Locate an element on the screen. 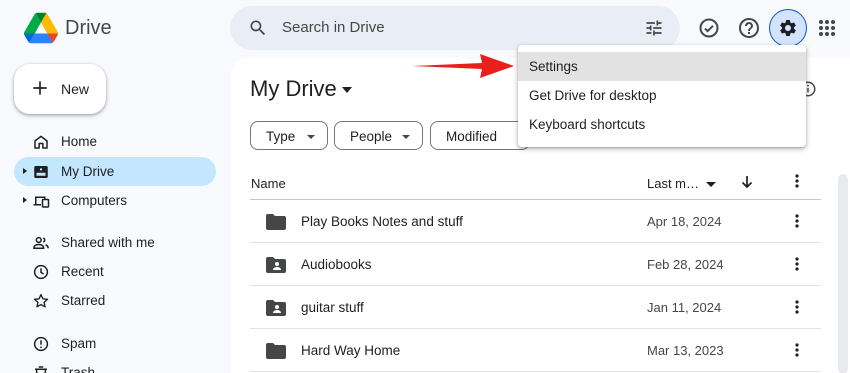  app-name: Drive is located at coordinates (88, 28).